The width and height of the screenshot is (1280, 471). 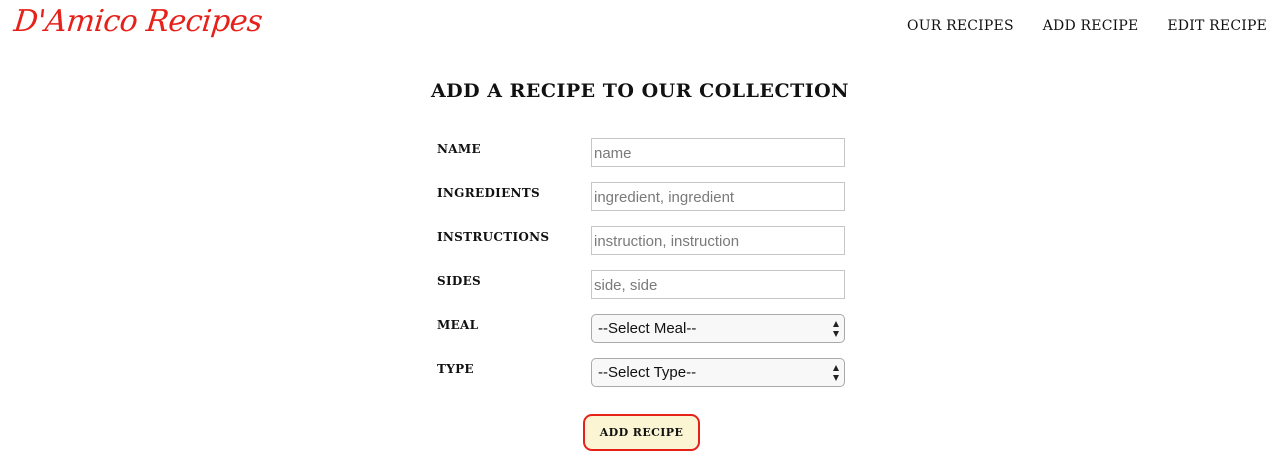 What do you see at coordinates (640, 91) in the screenshot?
I see `page-title: ADD A RECIPE TO OUR COLLECTION` at bounding box center [640, 91].